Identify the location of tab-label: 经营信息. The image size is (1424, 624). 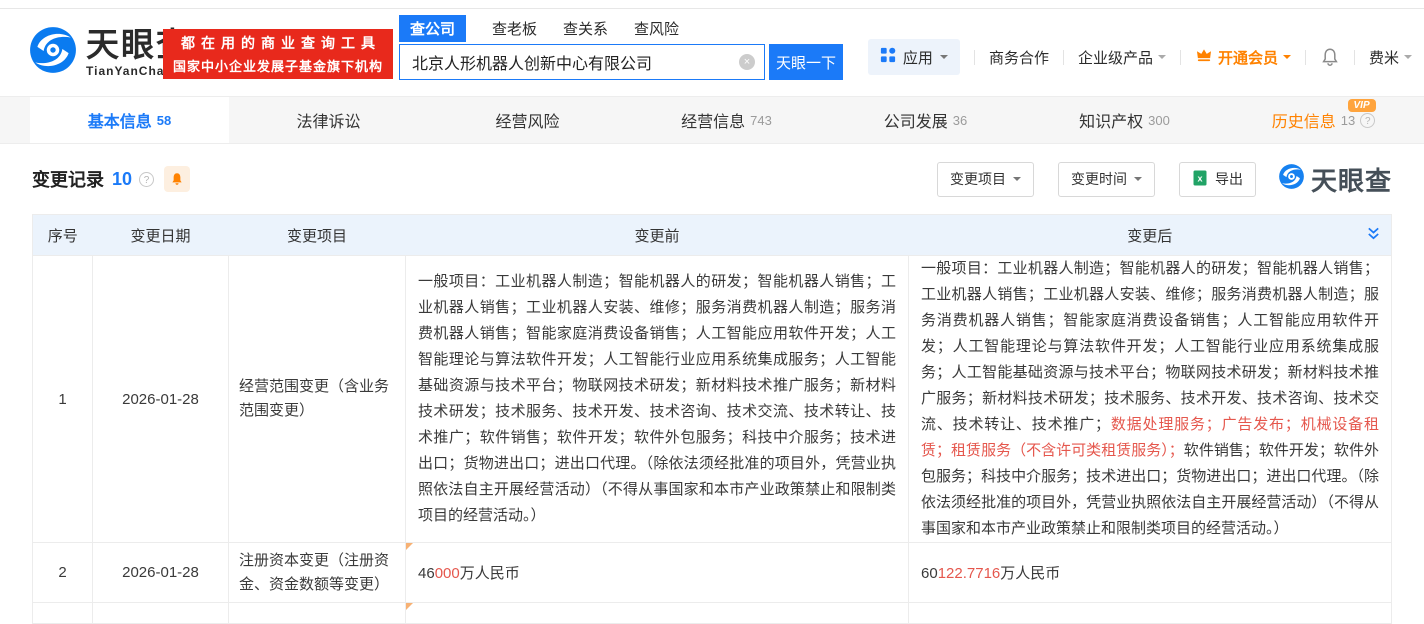
(713, 122).